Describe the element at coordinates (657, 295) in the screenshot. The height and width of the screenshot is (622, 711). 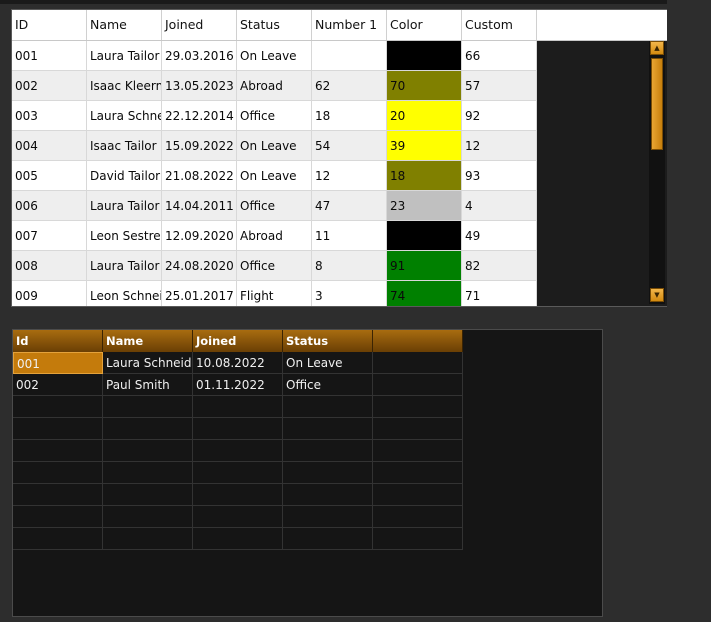
I see `scroll-down-button: ▼` at that location.